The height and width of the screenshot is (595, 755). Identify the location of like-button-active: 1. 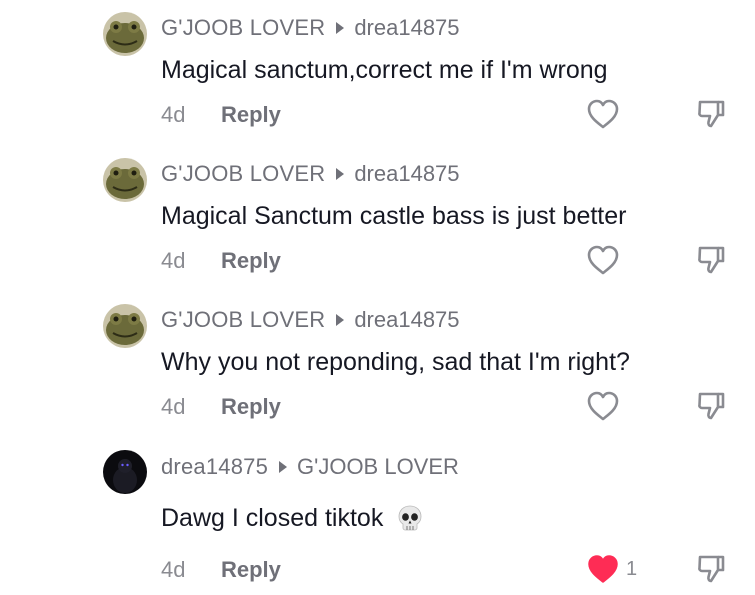
(611, 569).